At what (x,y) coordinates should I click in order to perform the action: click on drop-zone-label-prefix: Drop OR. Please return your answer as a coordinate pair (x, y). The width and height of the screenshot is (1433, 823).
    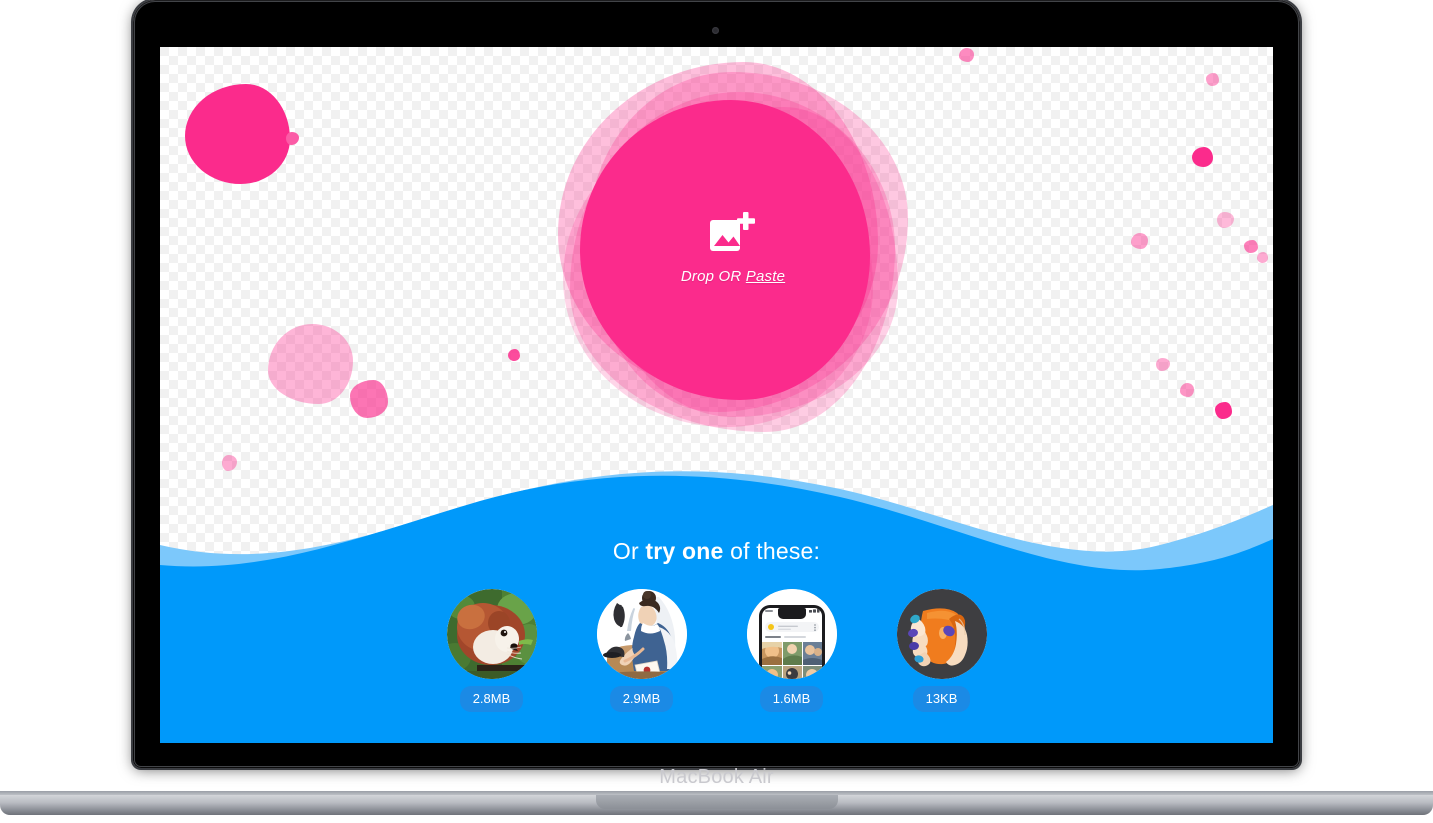
    Looking at the image, I should click on (713, 276).